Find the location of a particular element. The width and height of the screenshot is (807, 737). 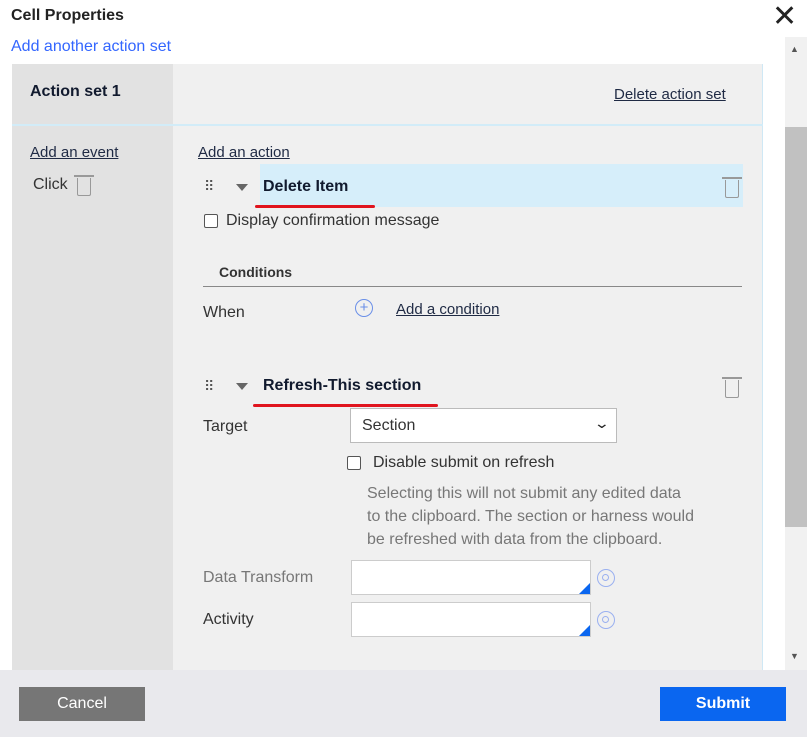

dialog-title: Cell Properties is located at coordinates (67, 15).